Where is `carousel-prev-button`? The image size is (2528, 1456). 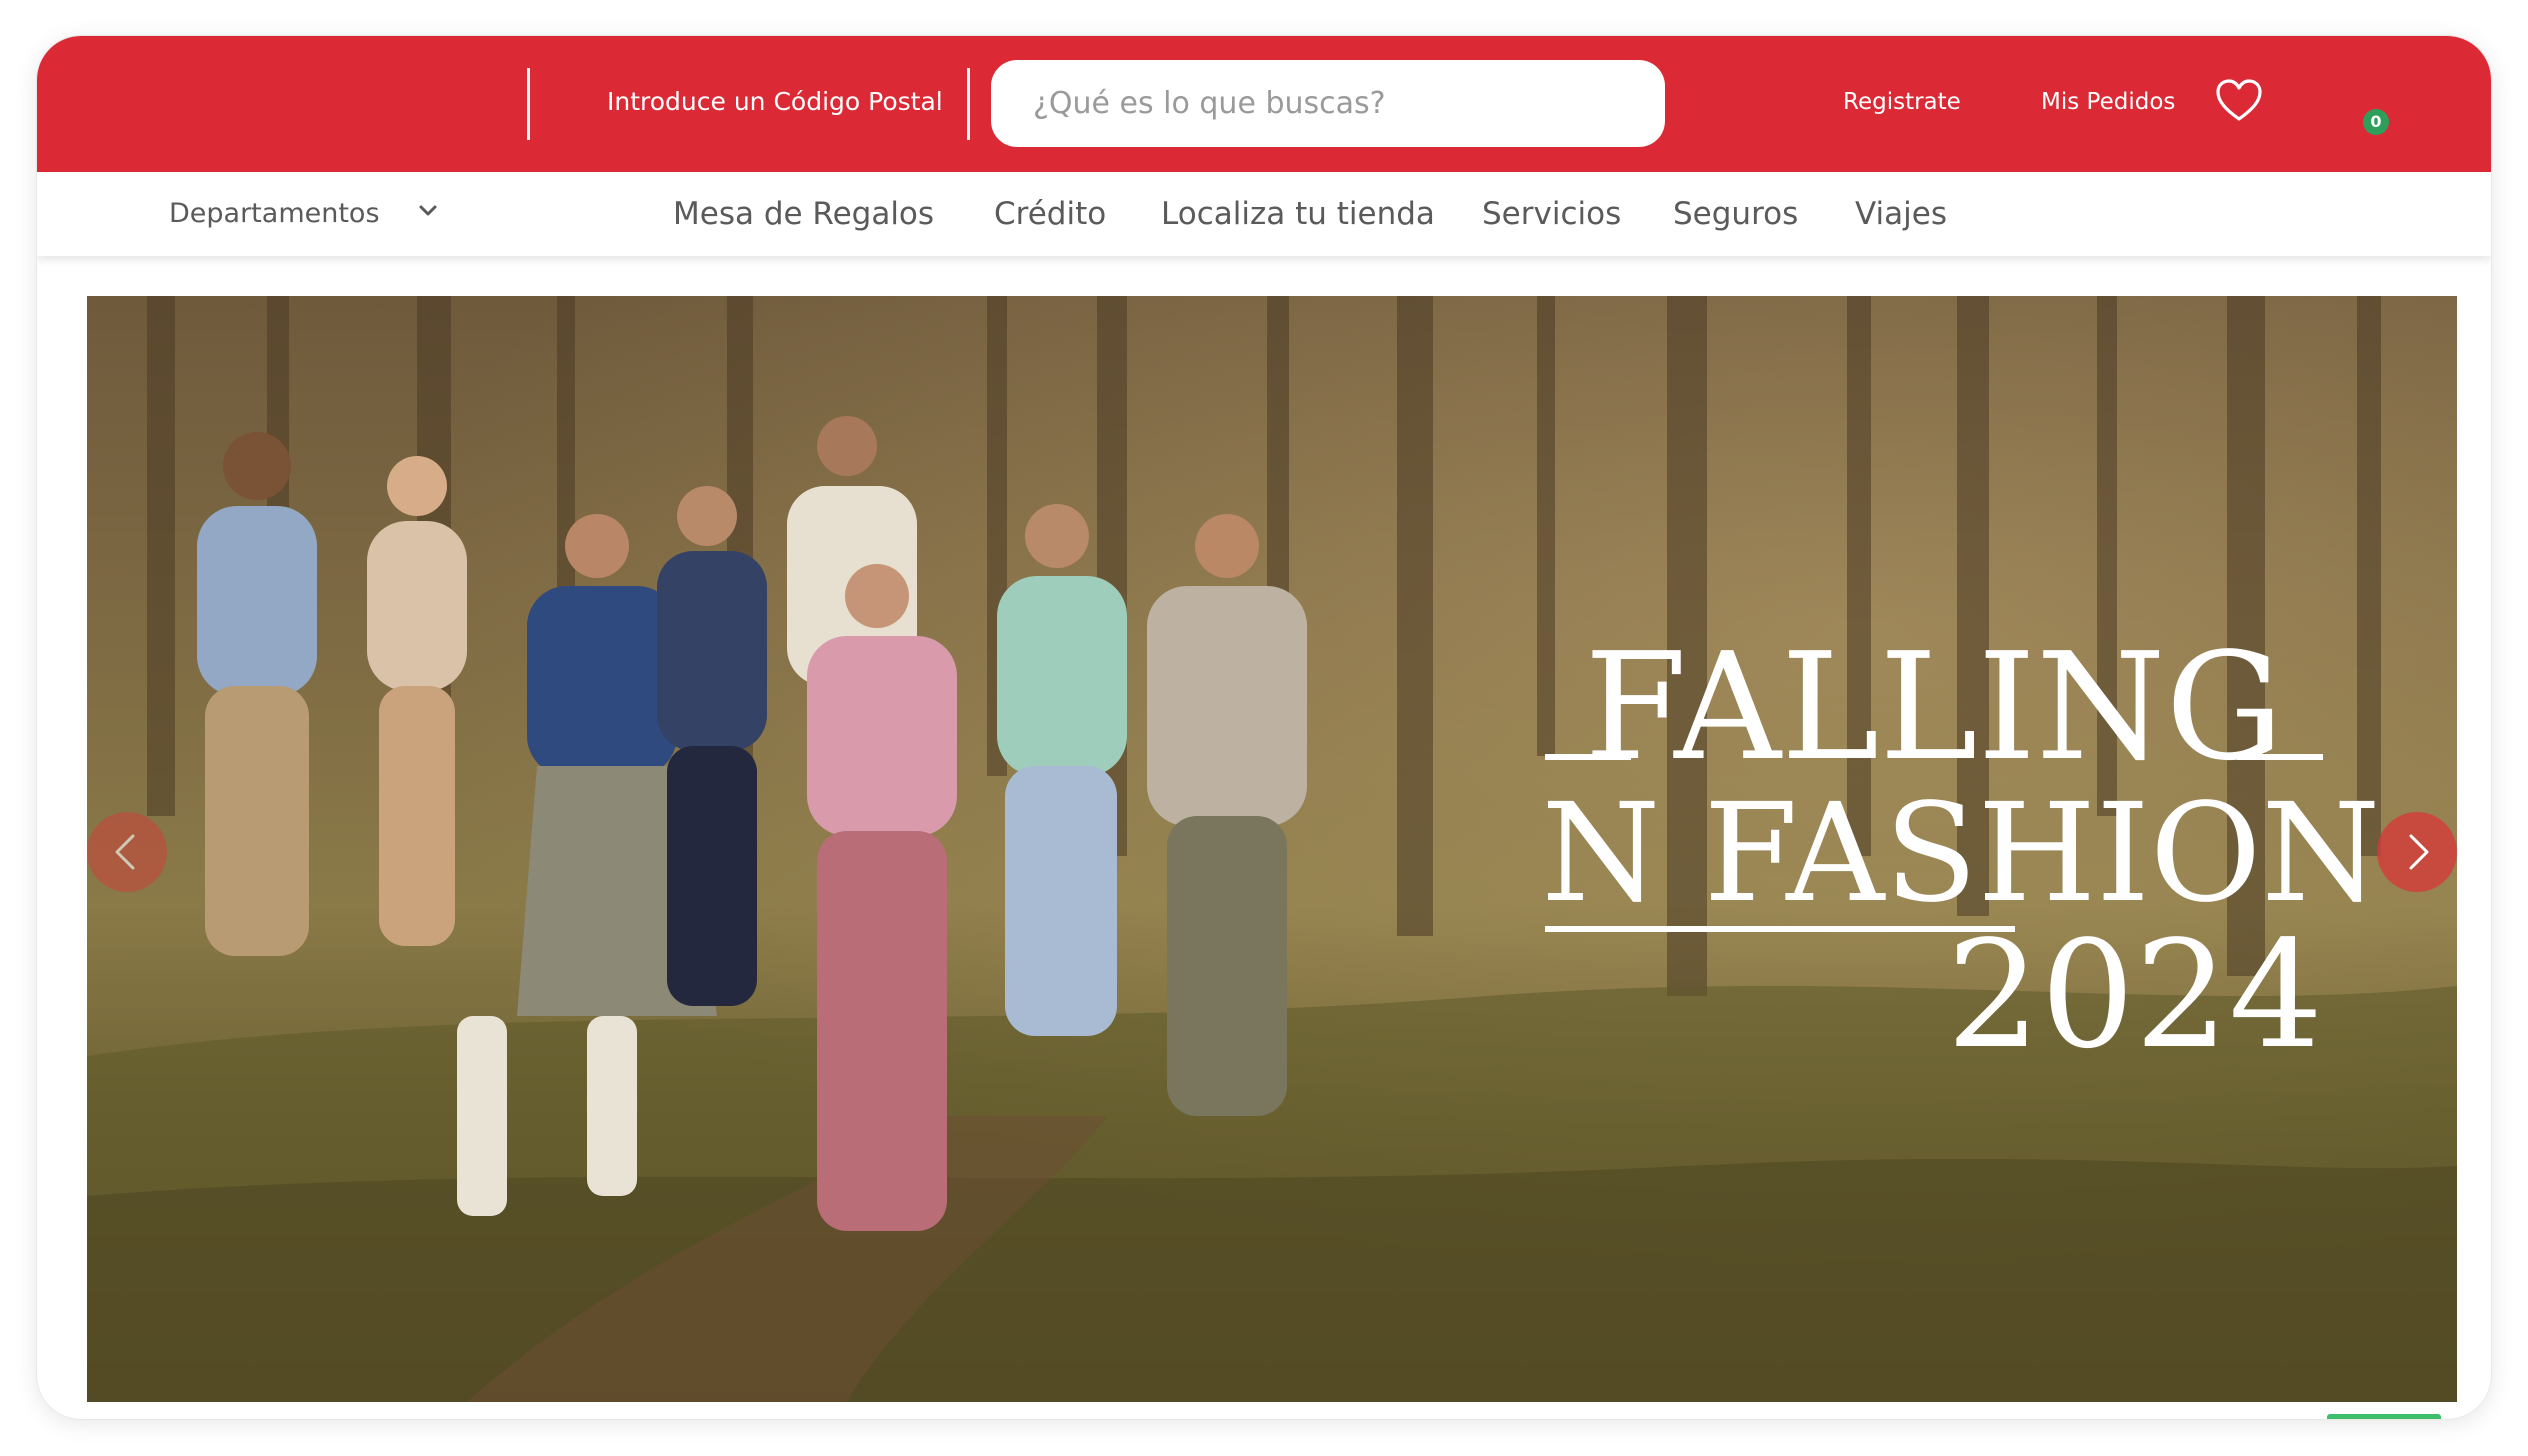 carousel-prev-button is located at coordinates (127, 852).